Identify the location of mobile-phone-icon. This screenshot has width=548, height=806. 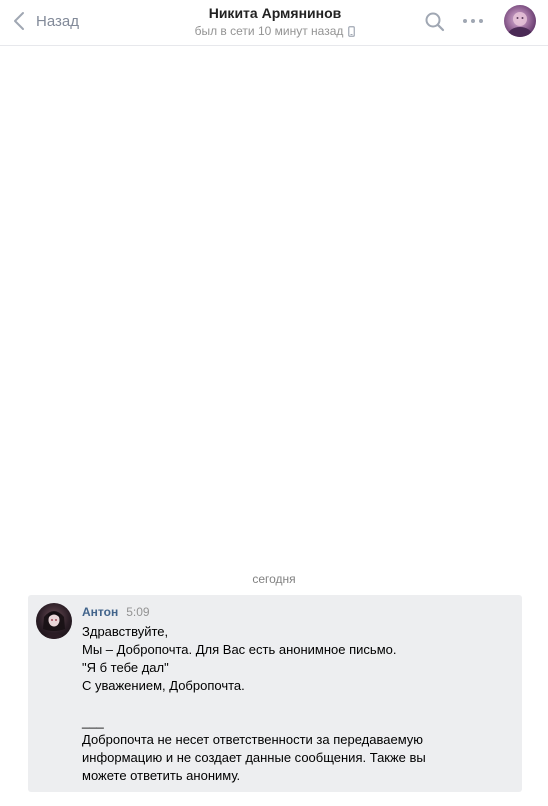
(352, 31).